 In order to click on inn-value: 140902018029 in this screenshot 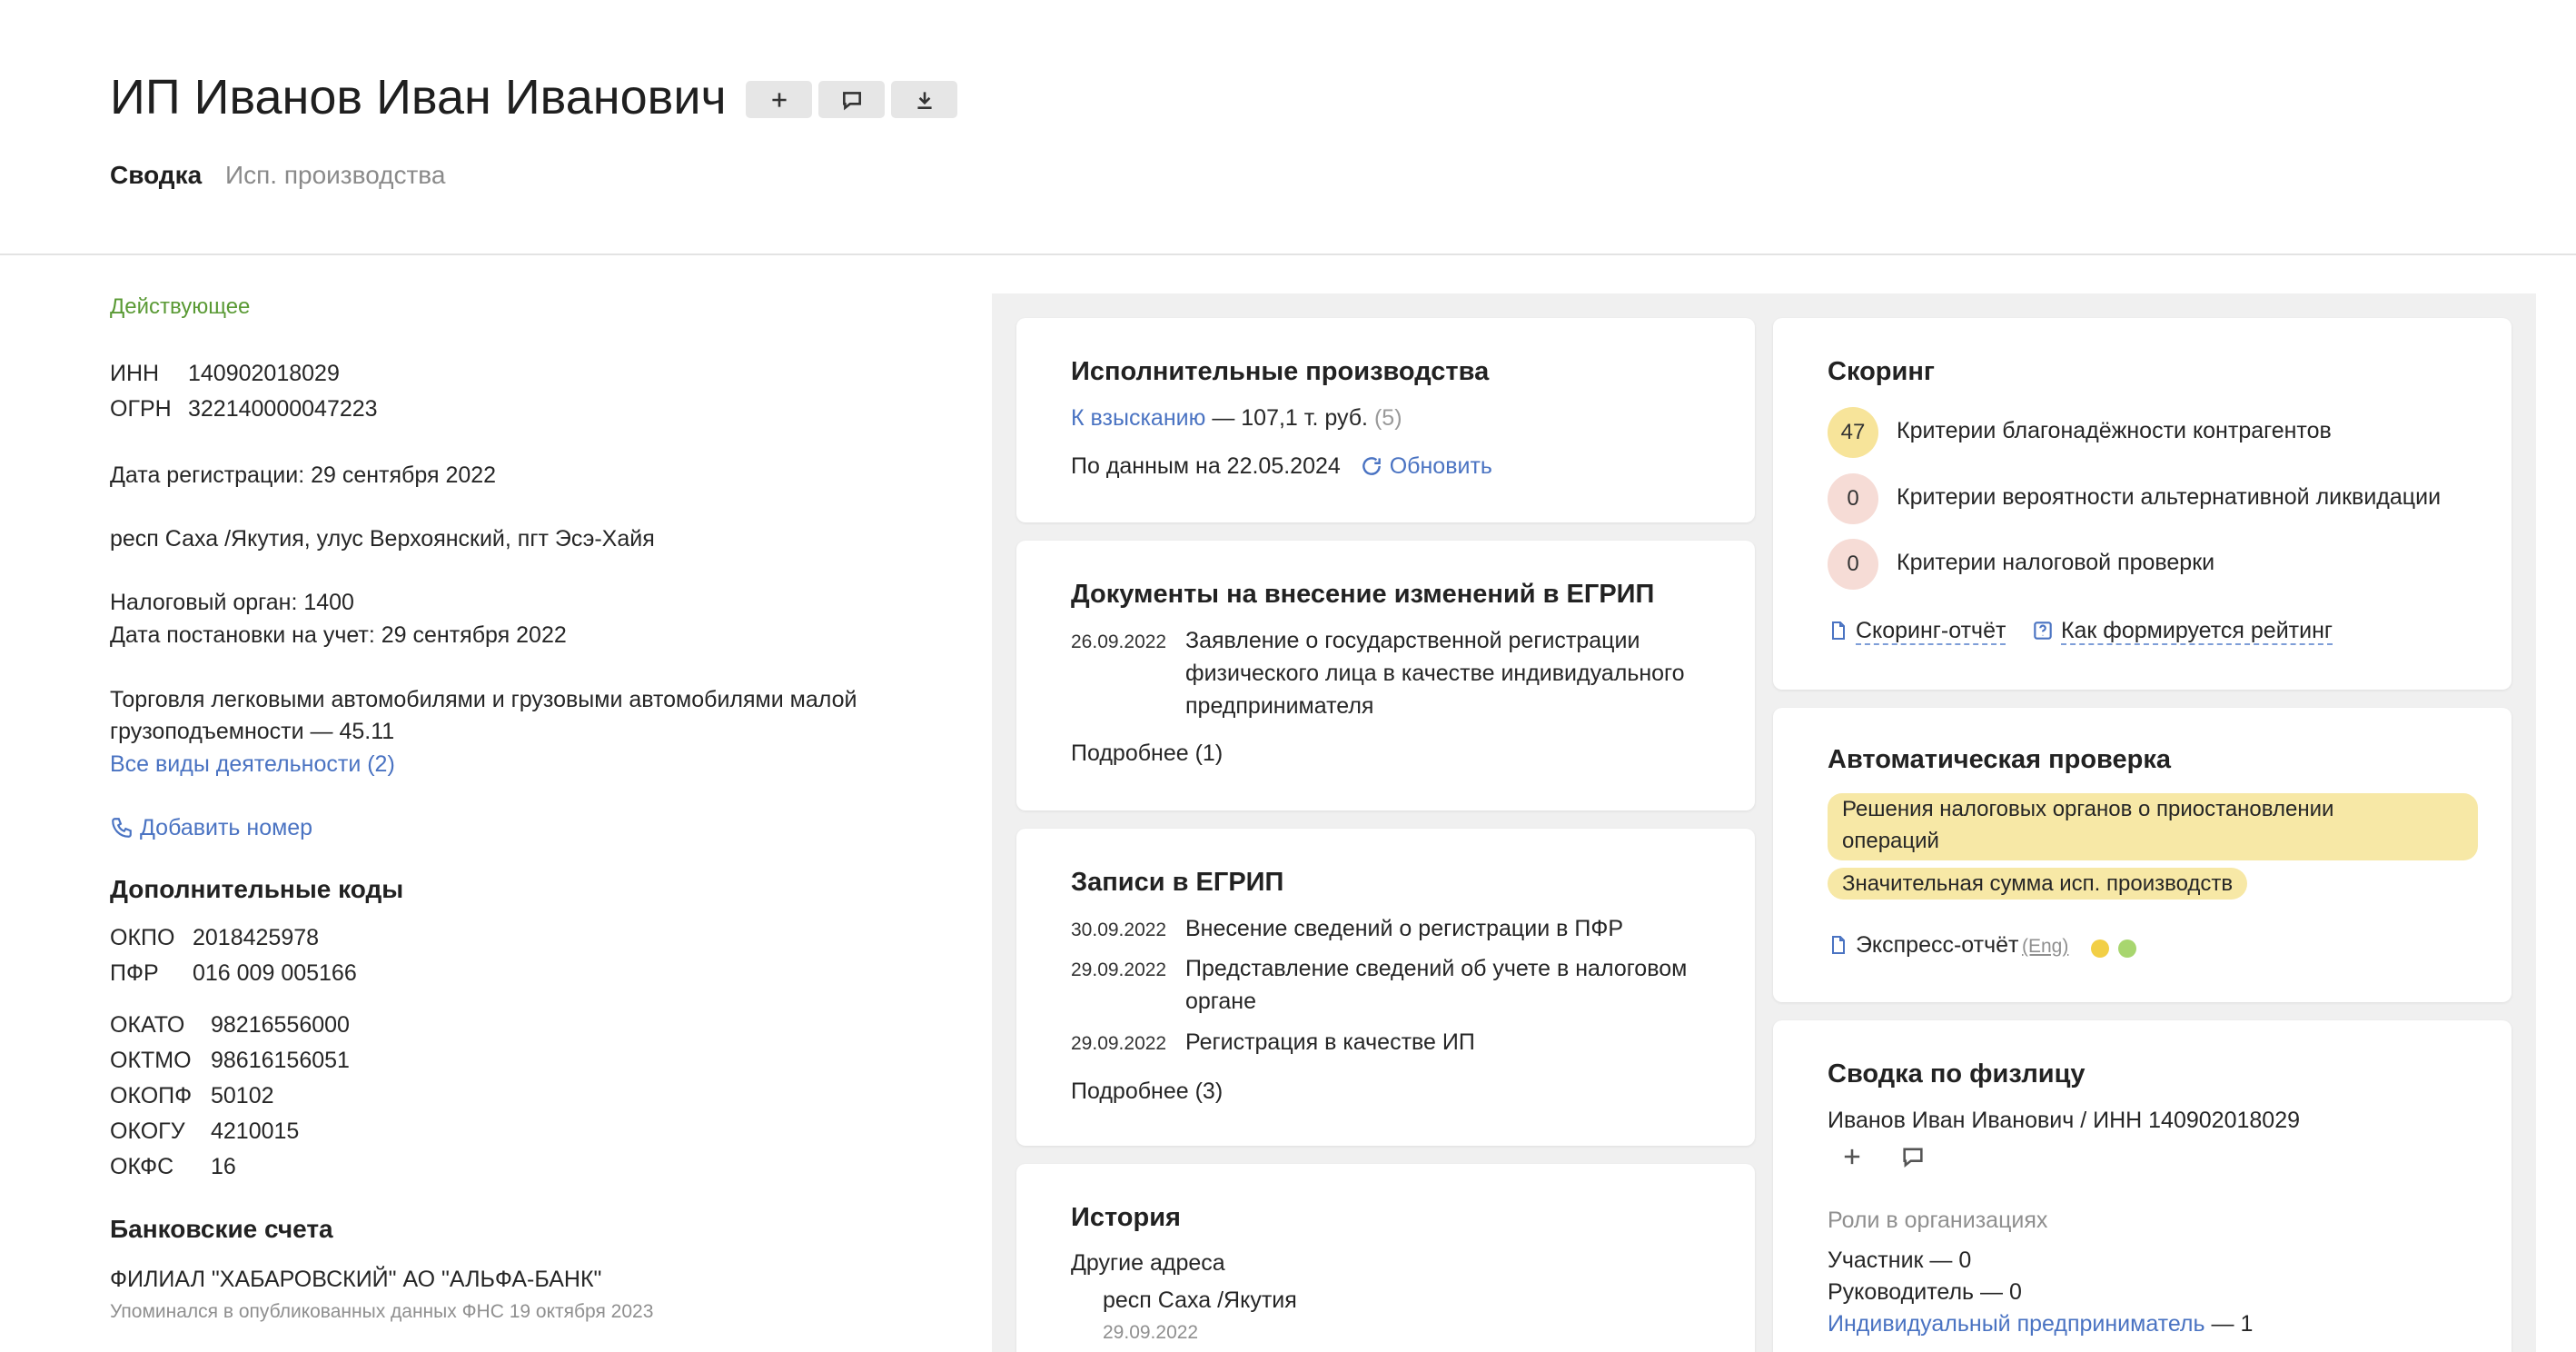, I will do `click(264, 373)`.